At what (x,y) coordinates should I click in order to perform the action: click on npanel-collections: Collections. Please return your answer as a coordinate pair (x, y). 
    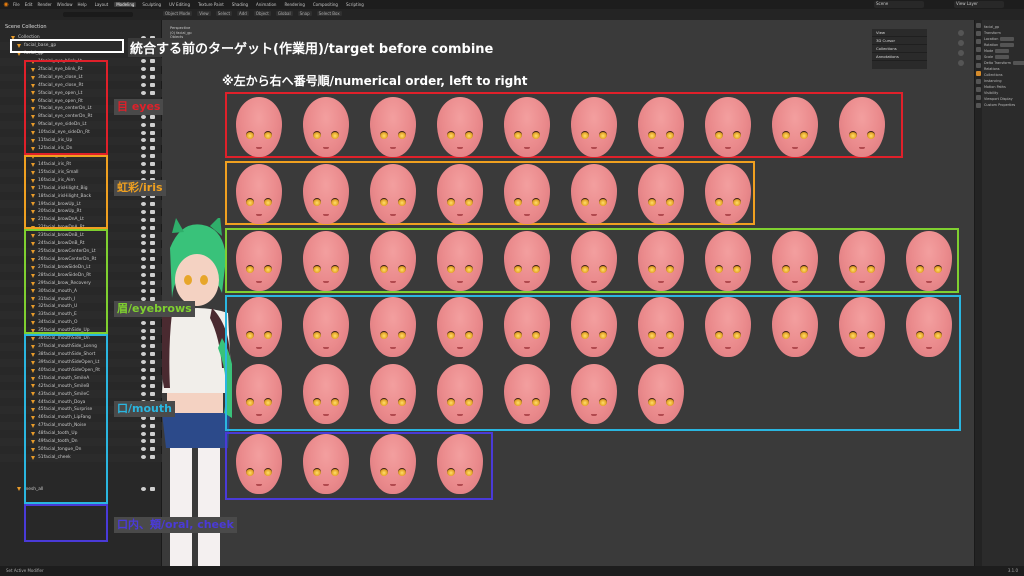
    Looking at the image, I should click on (899, 49).